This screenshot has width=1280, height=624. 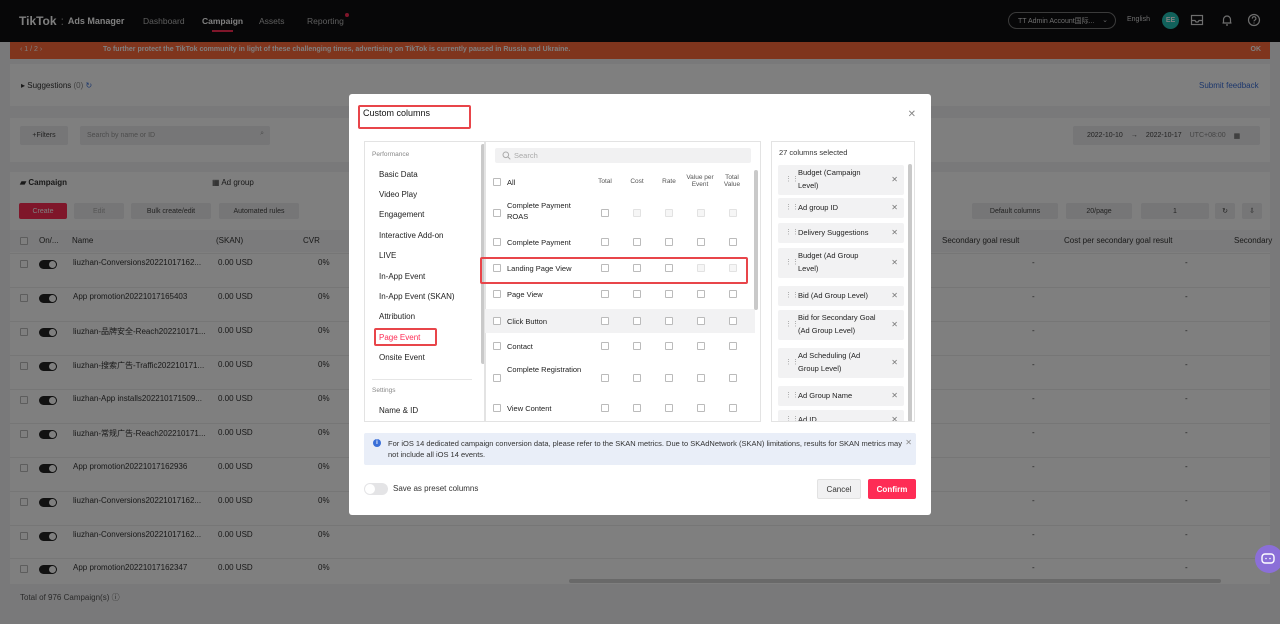 What do you see at coordinates (829, 179) in the screenshot?
I see `selected-column-label: Budget (Campaign Level)` at bounding box center [829, 179].